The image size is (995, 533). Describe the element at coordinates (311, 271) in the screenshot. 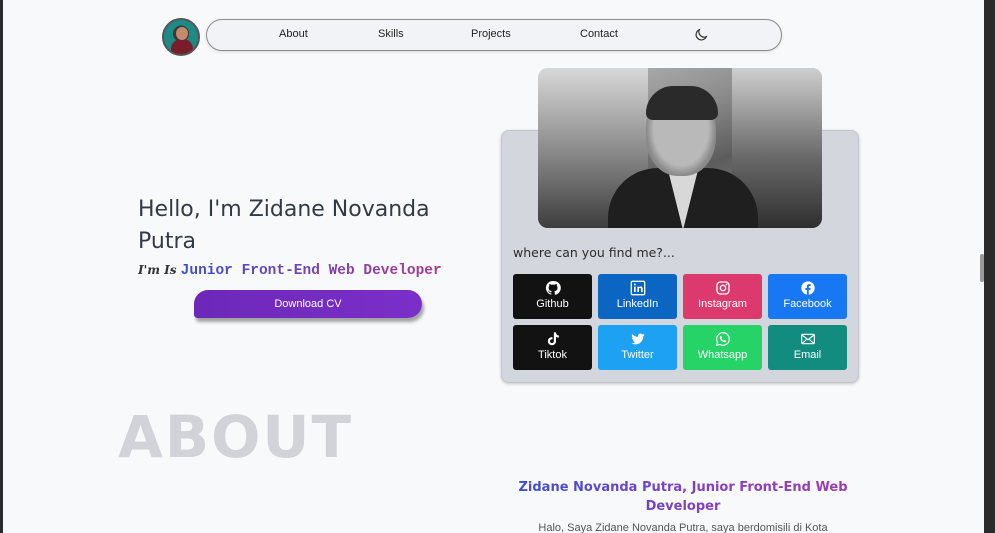

I see `hero-role: Junior Front-End Web Developer` at that location.